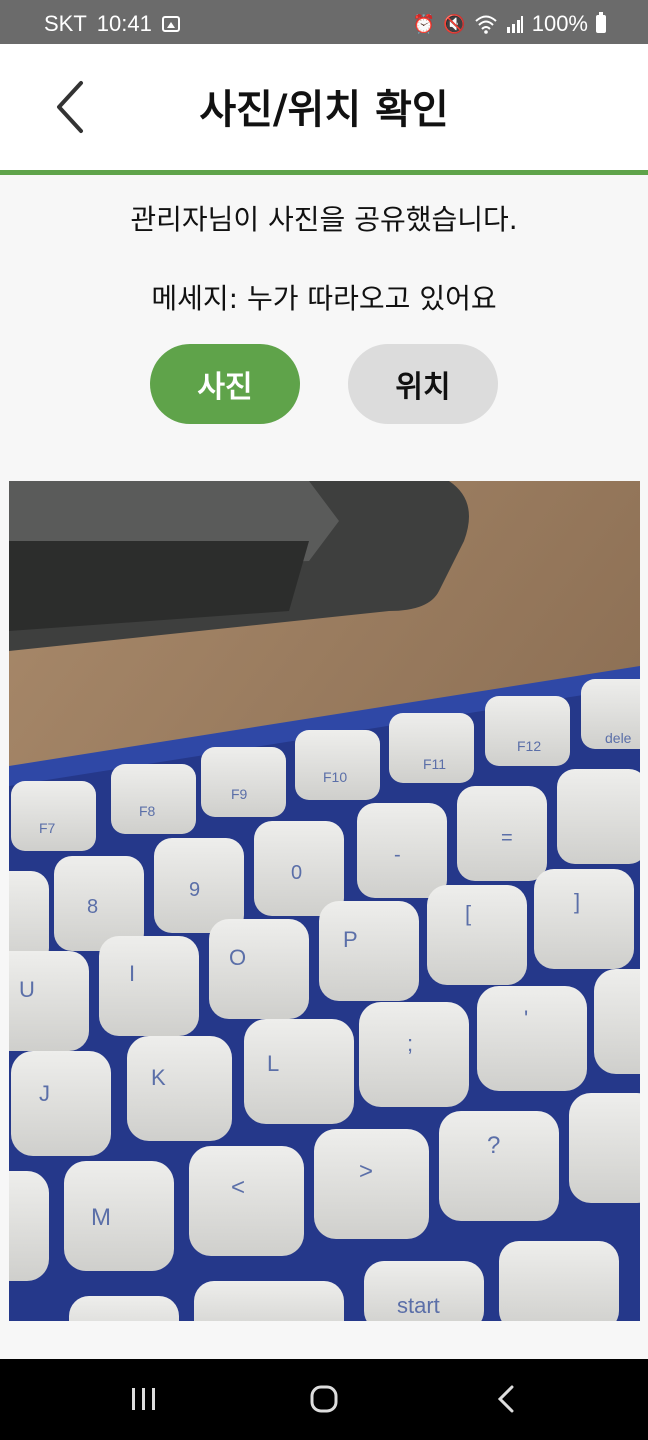 The image size is (648, 1440). Describe the element at coordinates (65, 23) in the screenshot. I see `carrier-label: SKT` at that location.